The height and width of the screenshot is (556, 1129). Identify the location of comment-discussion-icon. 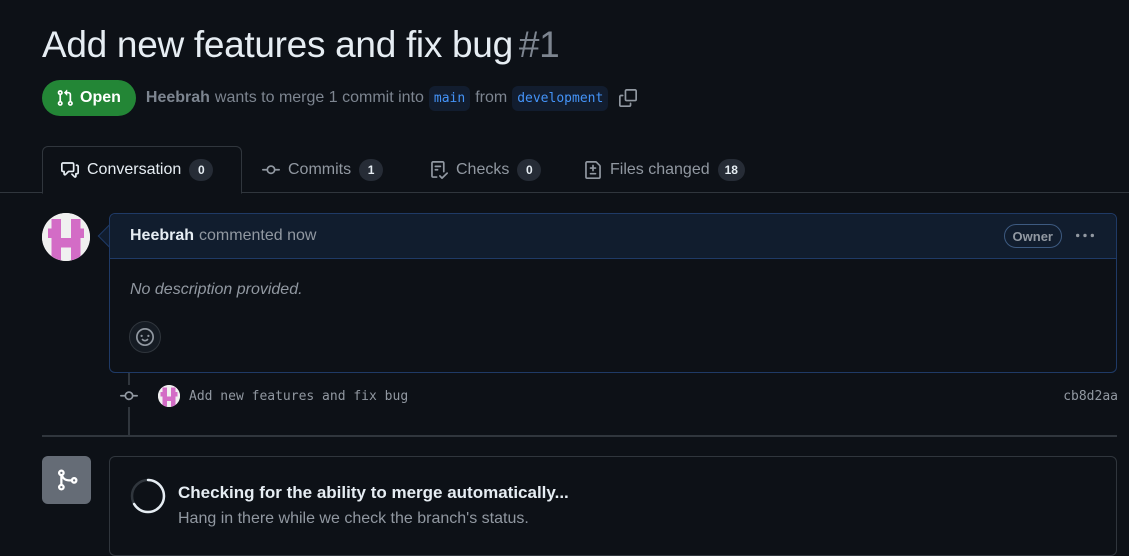
(70, 170).